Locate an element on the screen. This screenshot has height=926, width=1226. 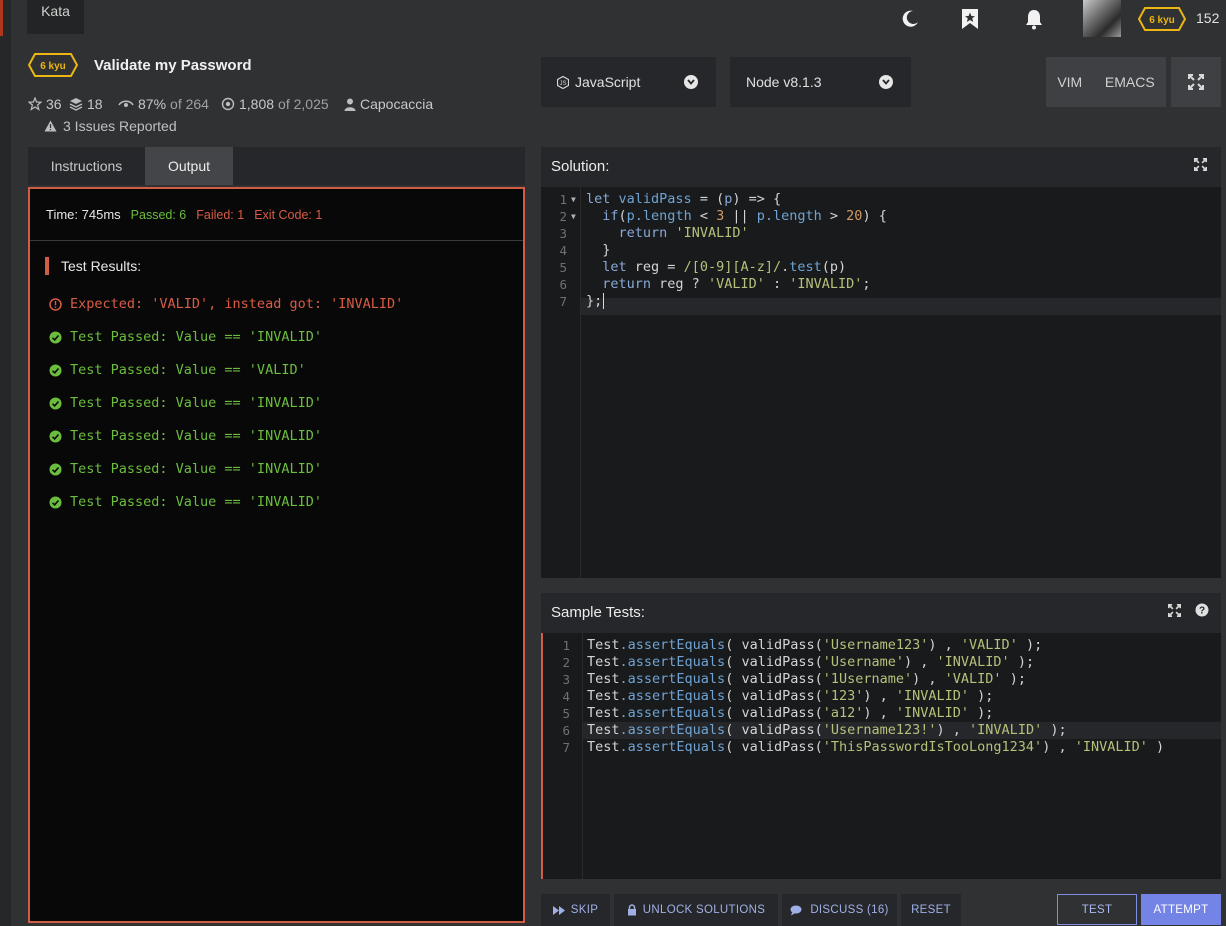
code-line: } is located at coordinates (598, 250).